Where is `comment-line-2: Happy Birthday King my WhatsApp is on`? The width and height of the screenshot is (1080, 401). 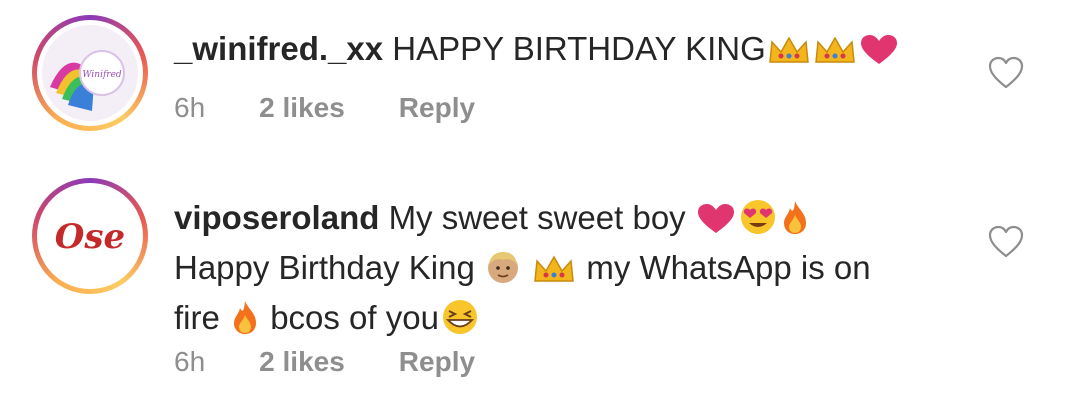 comment-line-2: Happy Birthday King my WhatsApp is on is located at coordinates (564, 271).